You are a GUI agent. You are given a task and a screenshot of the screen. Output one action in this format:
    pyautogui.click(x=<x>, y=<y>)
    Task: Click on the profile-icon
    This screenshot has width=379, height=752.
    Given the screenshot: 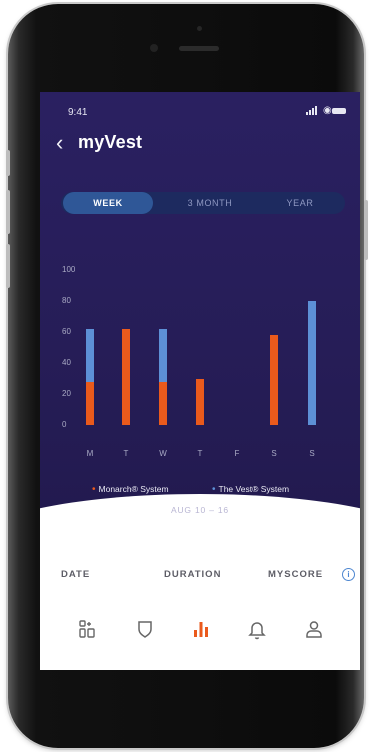 What is the action you would take?
    pyautogui.click(x=314, y=629)
    